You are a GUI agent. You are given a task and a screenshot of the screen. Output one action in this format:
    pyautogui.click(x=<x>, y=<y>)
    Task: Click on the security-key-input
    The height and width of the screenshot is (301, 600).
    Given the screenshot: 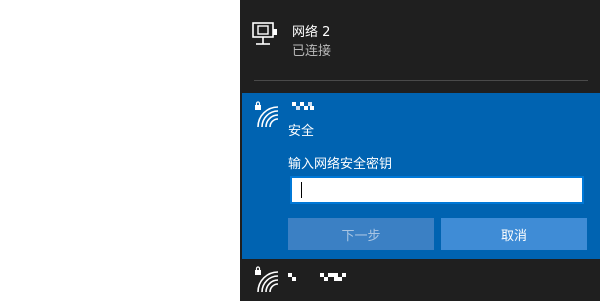 What is the action you would take?
    pyautogui.click(x=437, y=190)
    